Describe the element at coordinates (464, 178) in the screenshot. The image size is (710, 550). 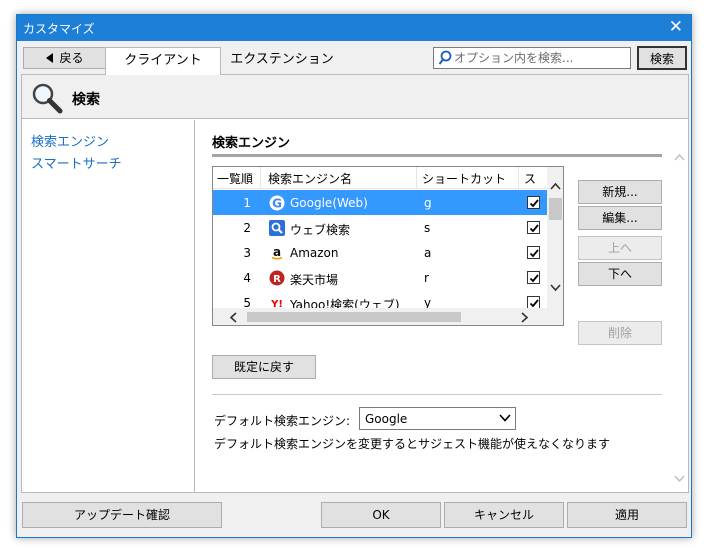
I see `column-header-shortcut: ショートカット` at that location.